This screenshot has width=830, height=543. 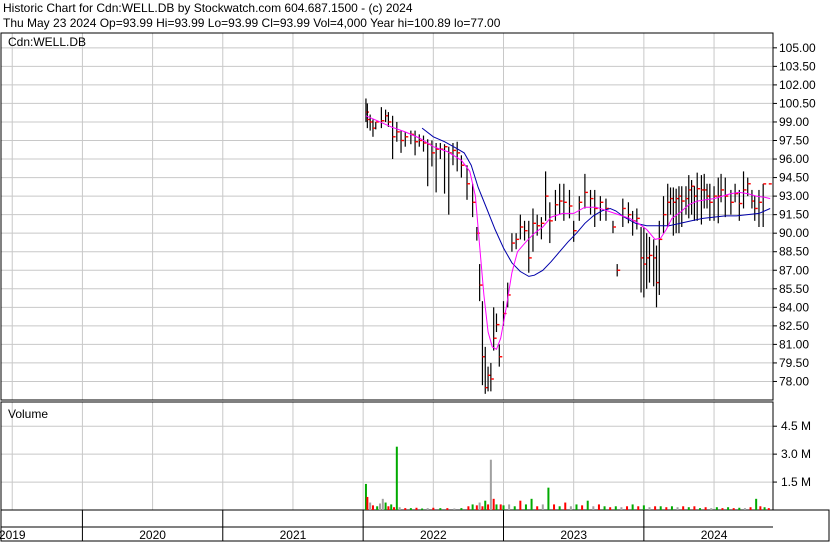 What do you see at coordinates (293, 535) in the screenshot?
I see `year-label: 2021` at bounding box center [293, 535].